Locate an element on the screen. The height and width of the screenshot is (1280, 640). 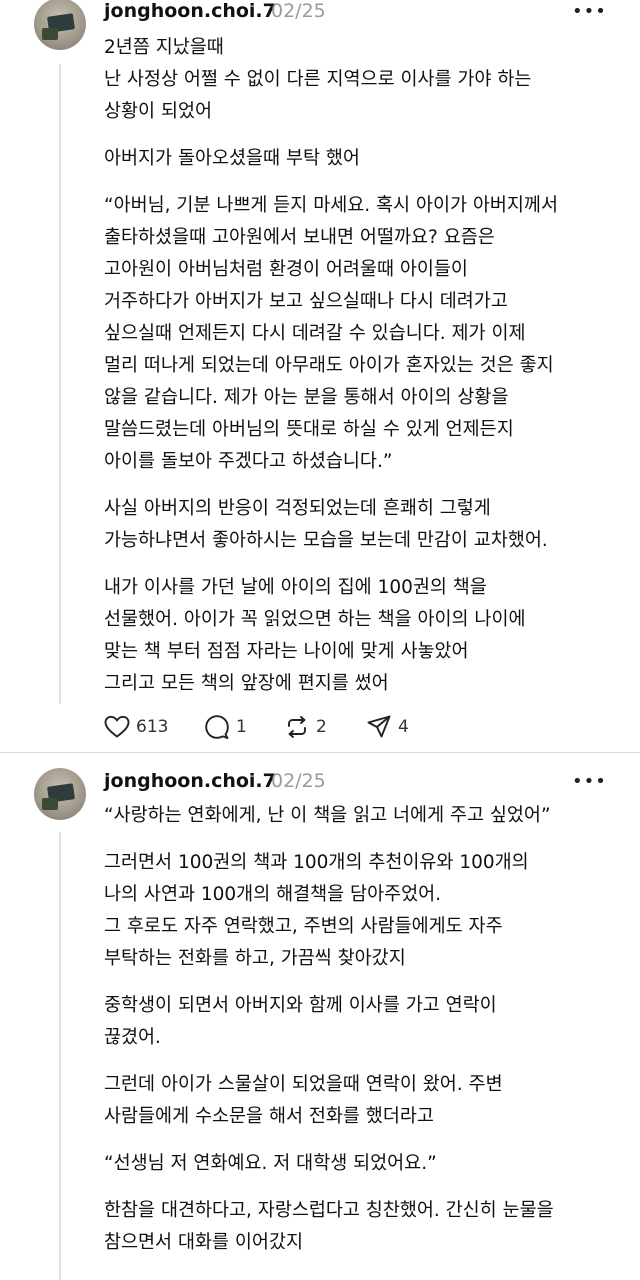
post-text-line: 한참을 대견하다고, 자랑스럽다고 칭찬했어. 간신히 눈물을 is located at coordinates (329, 1210).